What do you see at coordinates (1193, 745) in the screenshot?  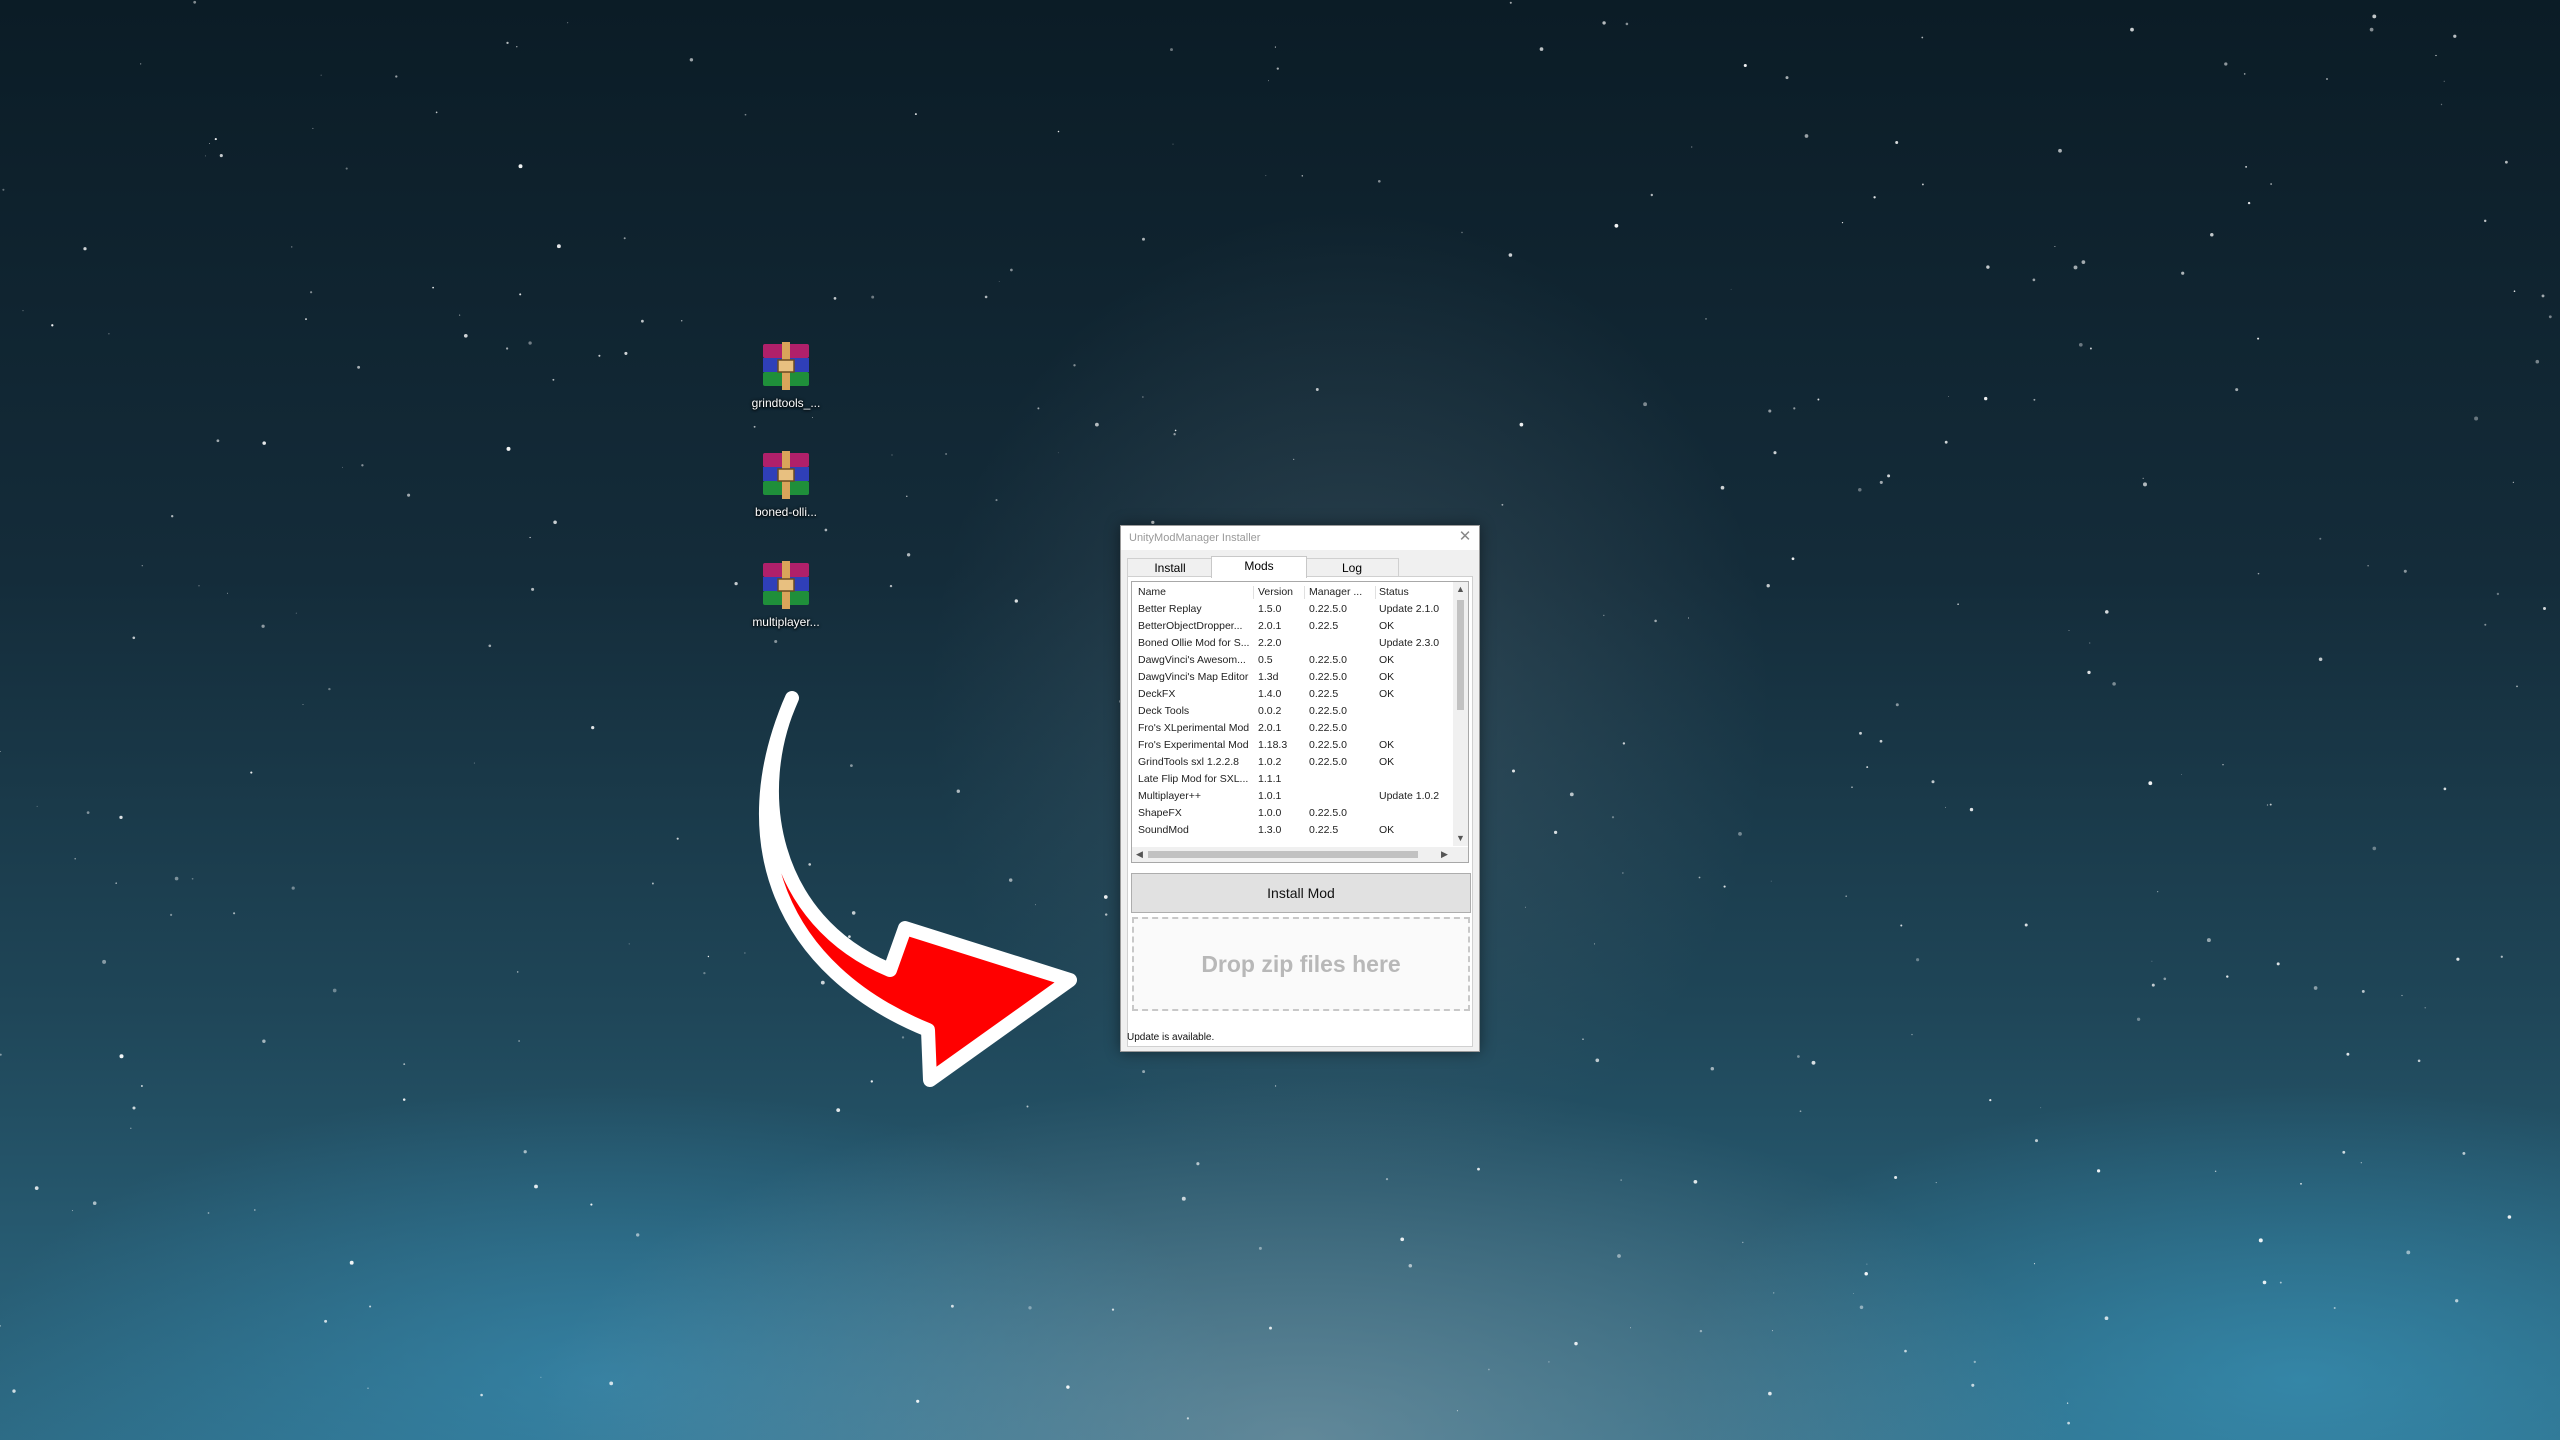 I see `table-cell: Fro's Experimental Mod` at bounding box center [1193, 745].